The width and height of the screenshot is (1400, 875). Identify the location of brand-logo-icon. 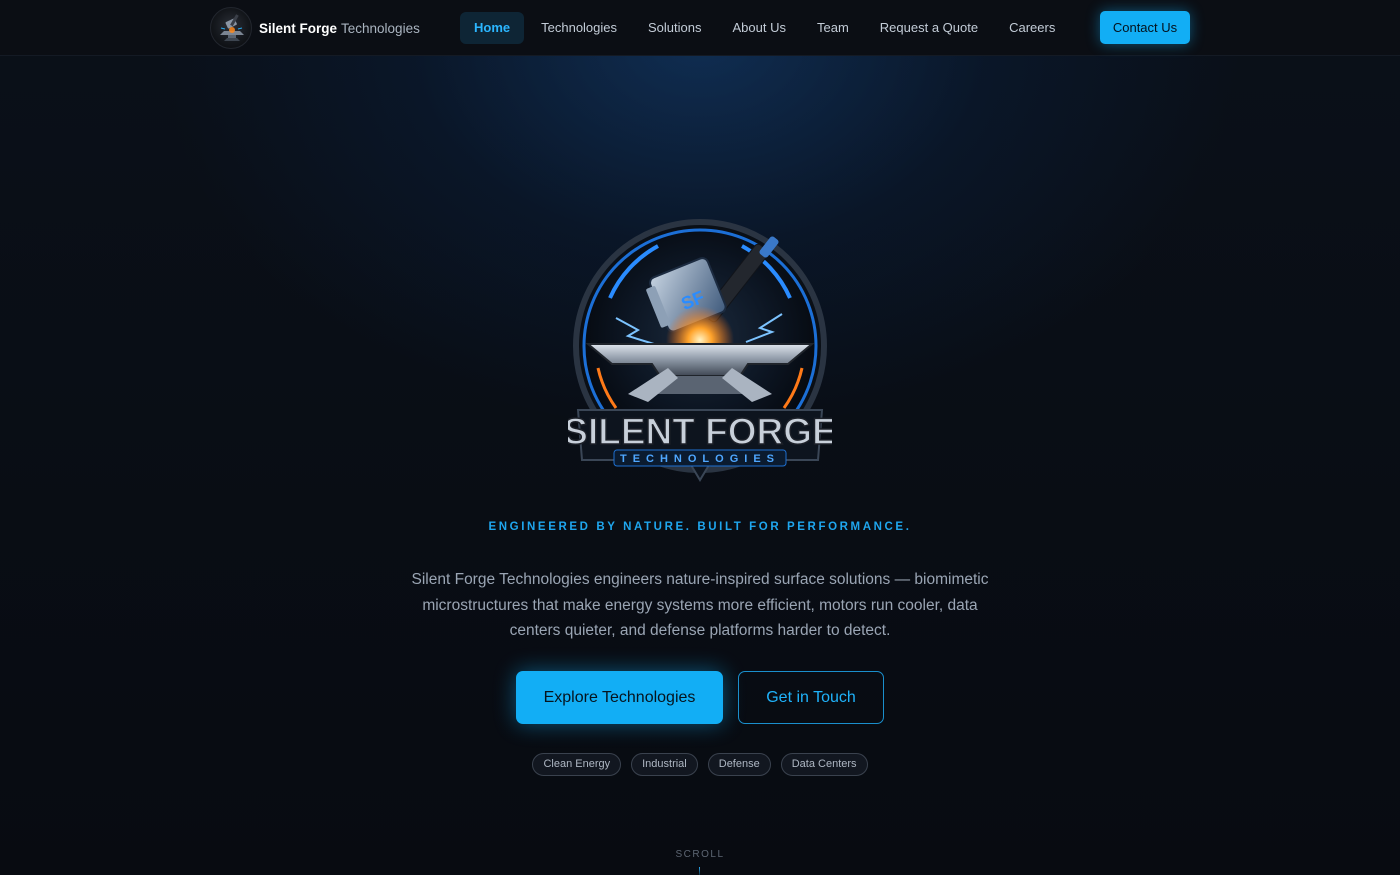
(231, 28).